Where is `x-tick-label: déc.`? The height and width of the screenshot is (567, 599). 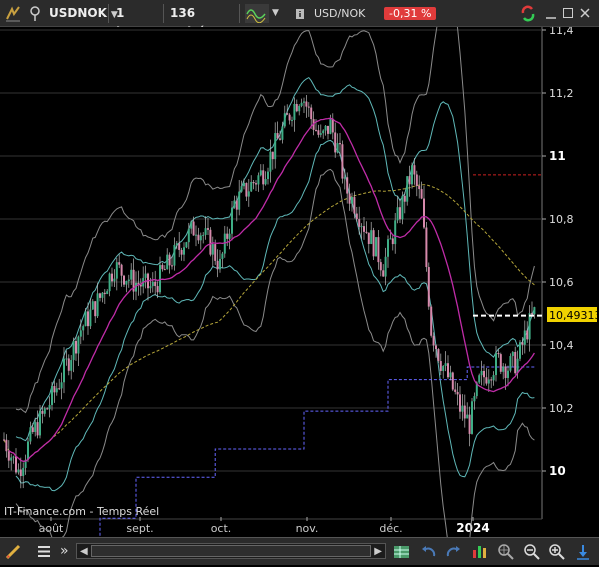
x-tick-label: déc. is located at coordinates (390, 528).